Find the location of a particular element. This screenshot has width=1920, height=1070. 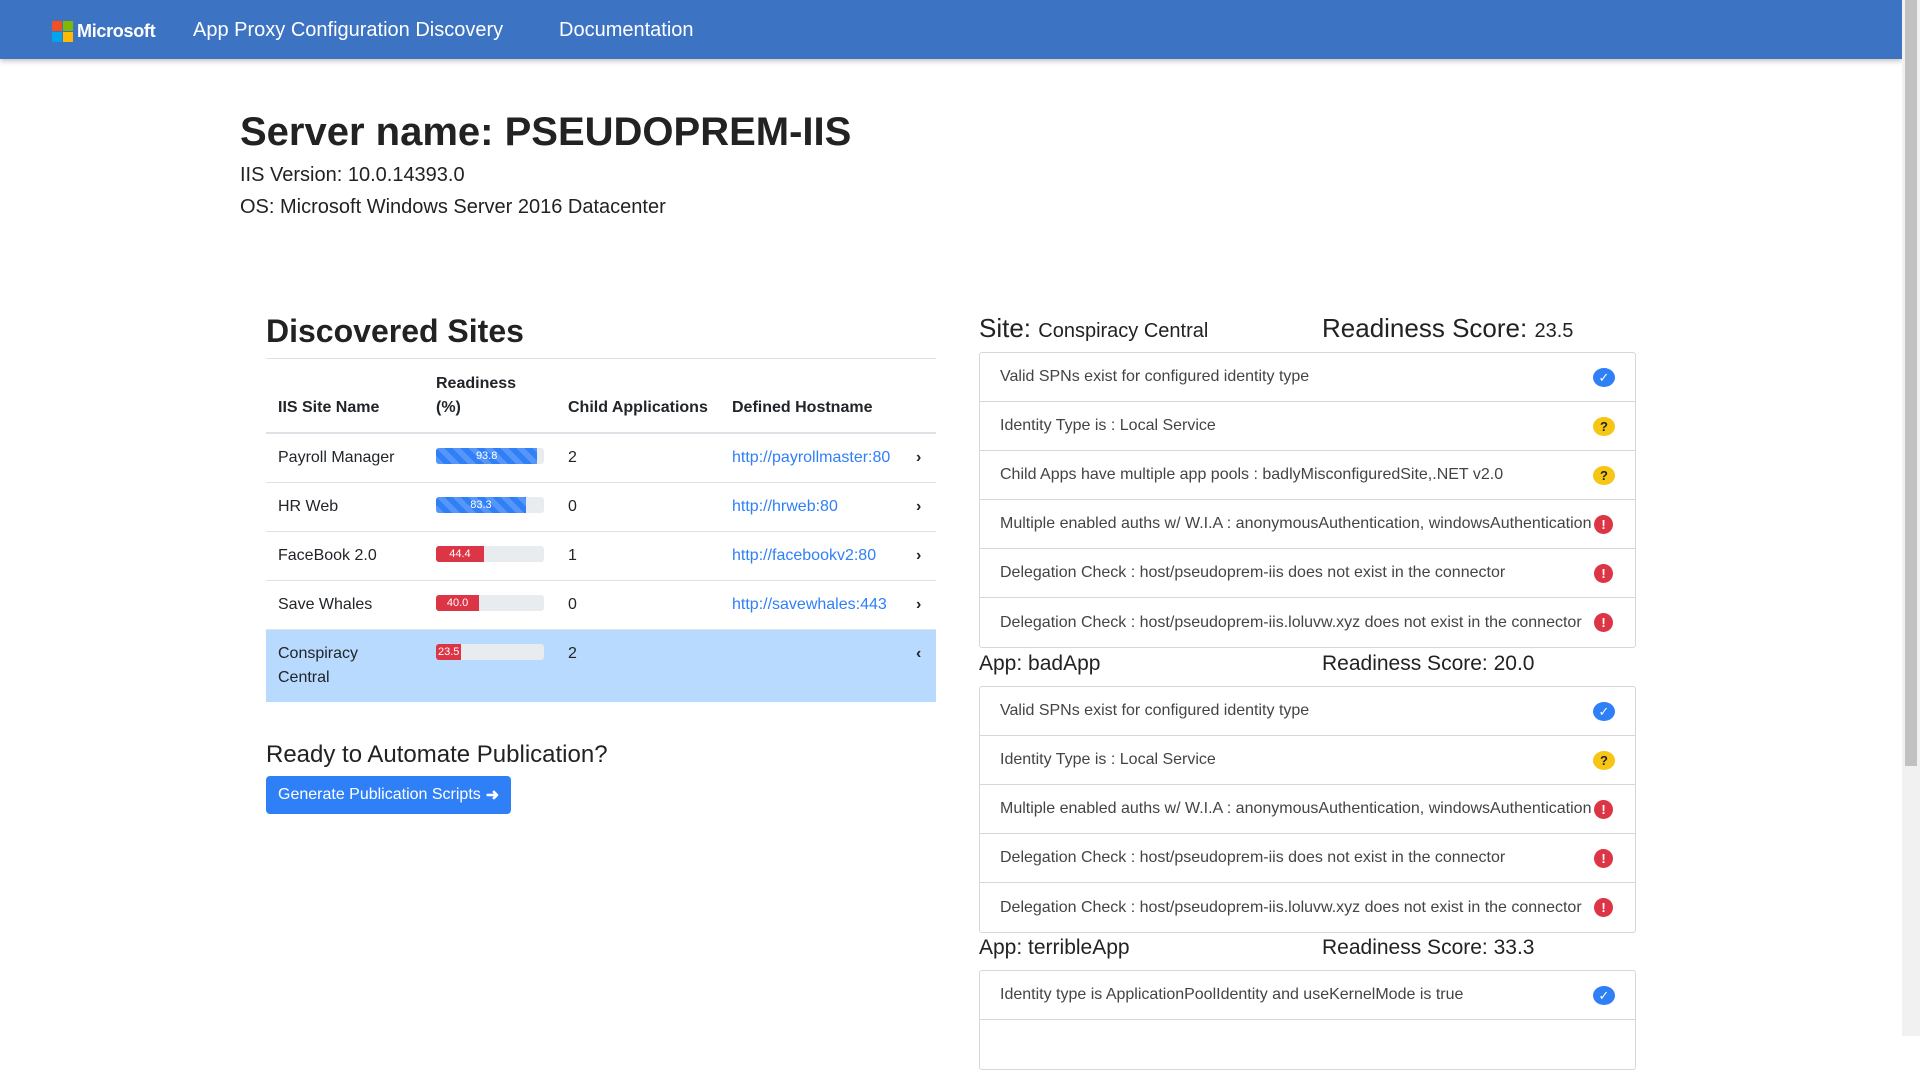

hostname-link: http://payrollmaster:80 is located at coordinates (811, 457).